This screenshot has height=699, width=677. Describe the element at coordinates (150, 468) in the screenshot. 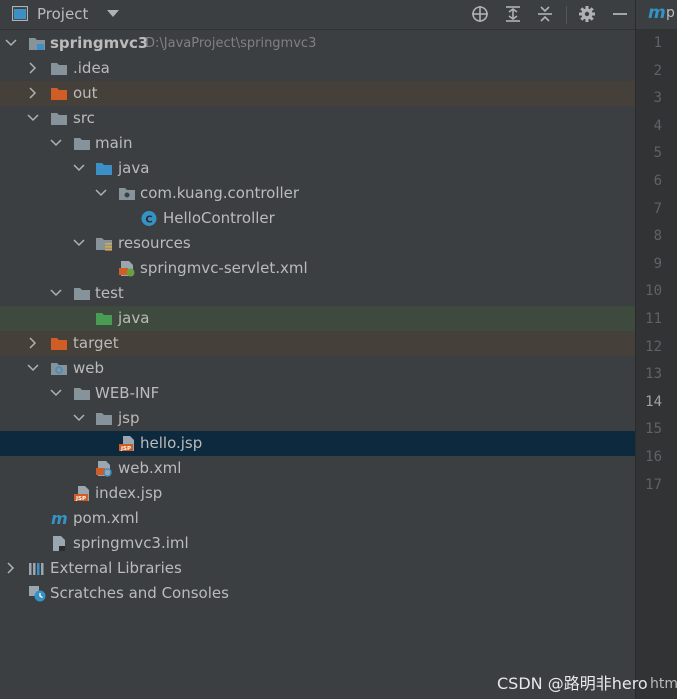

I see `tree-label: web.xml` at that location.